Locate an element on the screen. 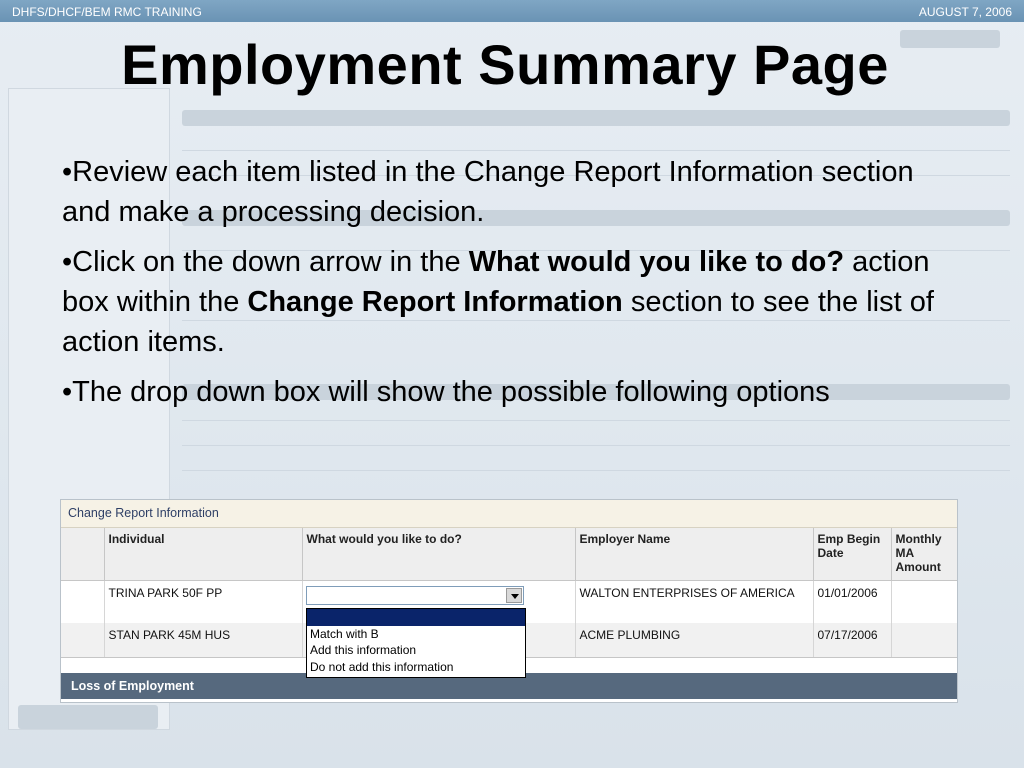 This screenshot has width=1024, height=768. column-header-ma-amount: Monthly MA Amount is located at coordinates (924, 554).